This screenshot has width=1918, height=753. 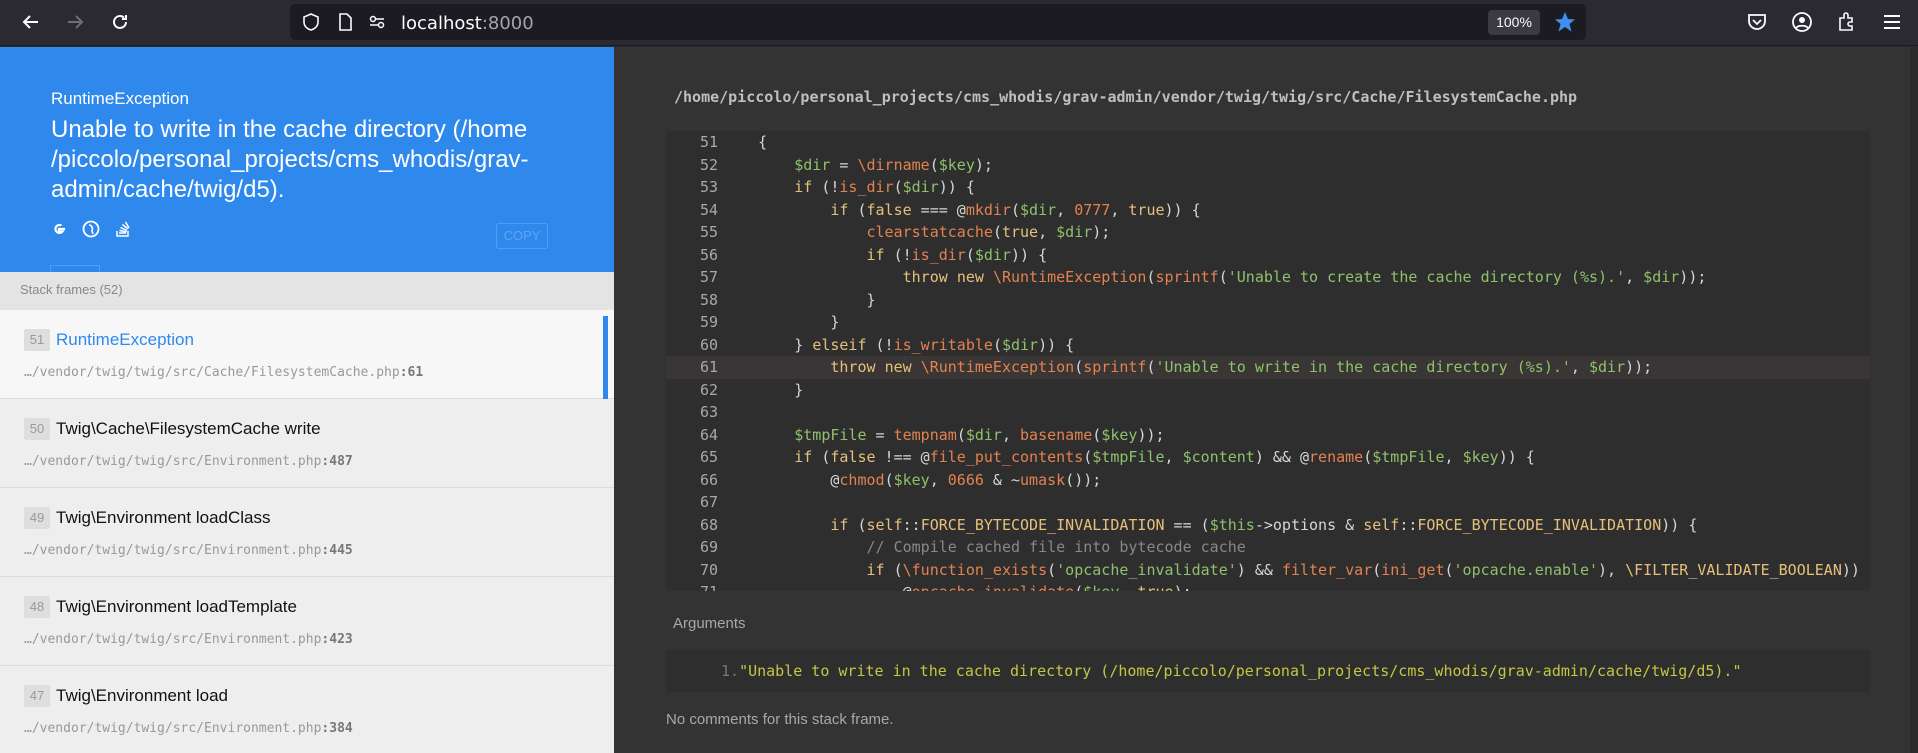 I want to click on line-number: 62, so click(x=708, y=389).